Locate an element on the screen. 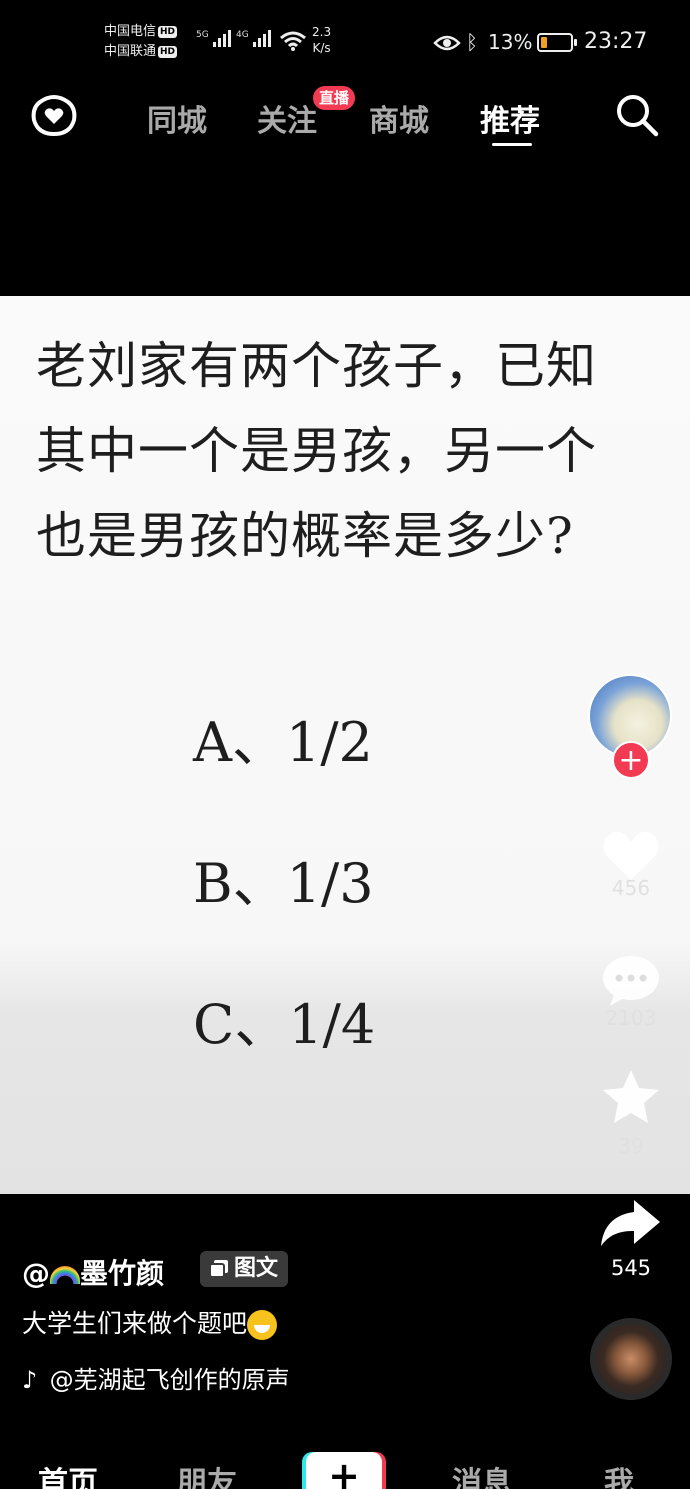 This screenshot has height=1489, width=690. wifi-icon is located at coordinates (293, 41).